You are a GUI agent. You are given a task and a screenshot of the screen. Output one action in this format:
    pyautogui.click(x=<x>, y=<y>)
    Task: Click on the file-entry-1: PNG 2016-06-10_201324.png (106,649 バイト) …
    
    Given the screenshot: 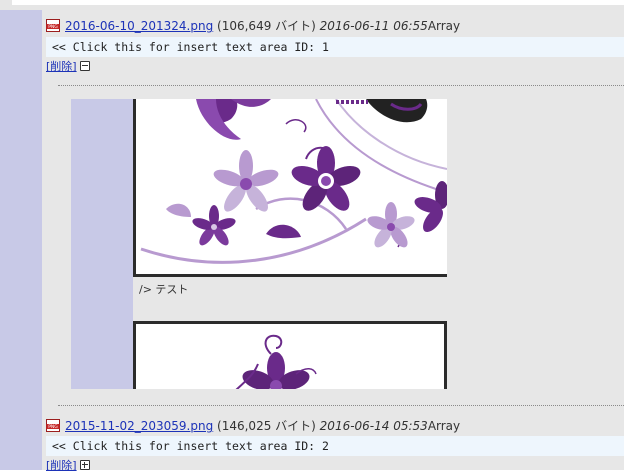 What is the action you would take?
    pyautogui.click(x=253, y=26)
    